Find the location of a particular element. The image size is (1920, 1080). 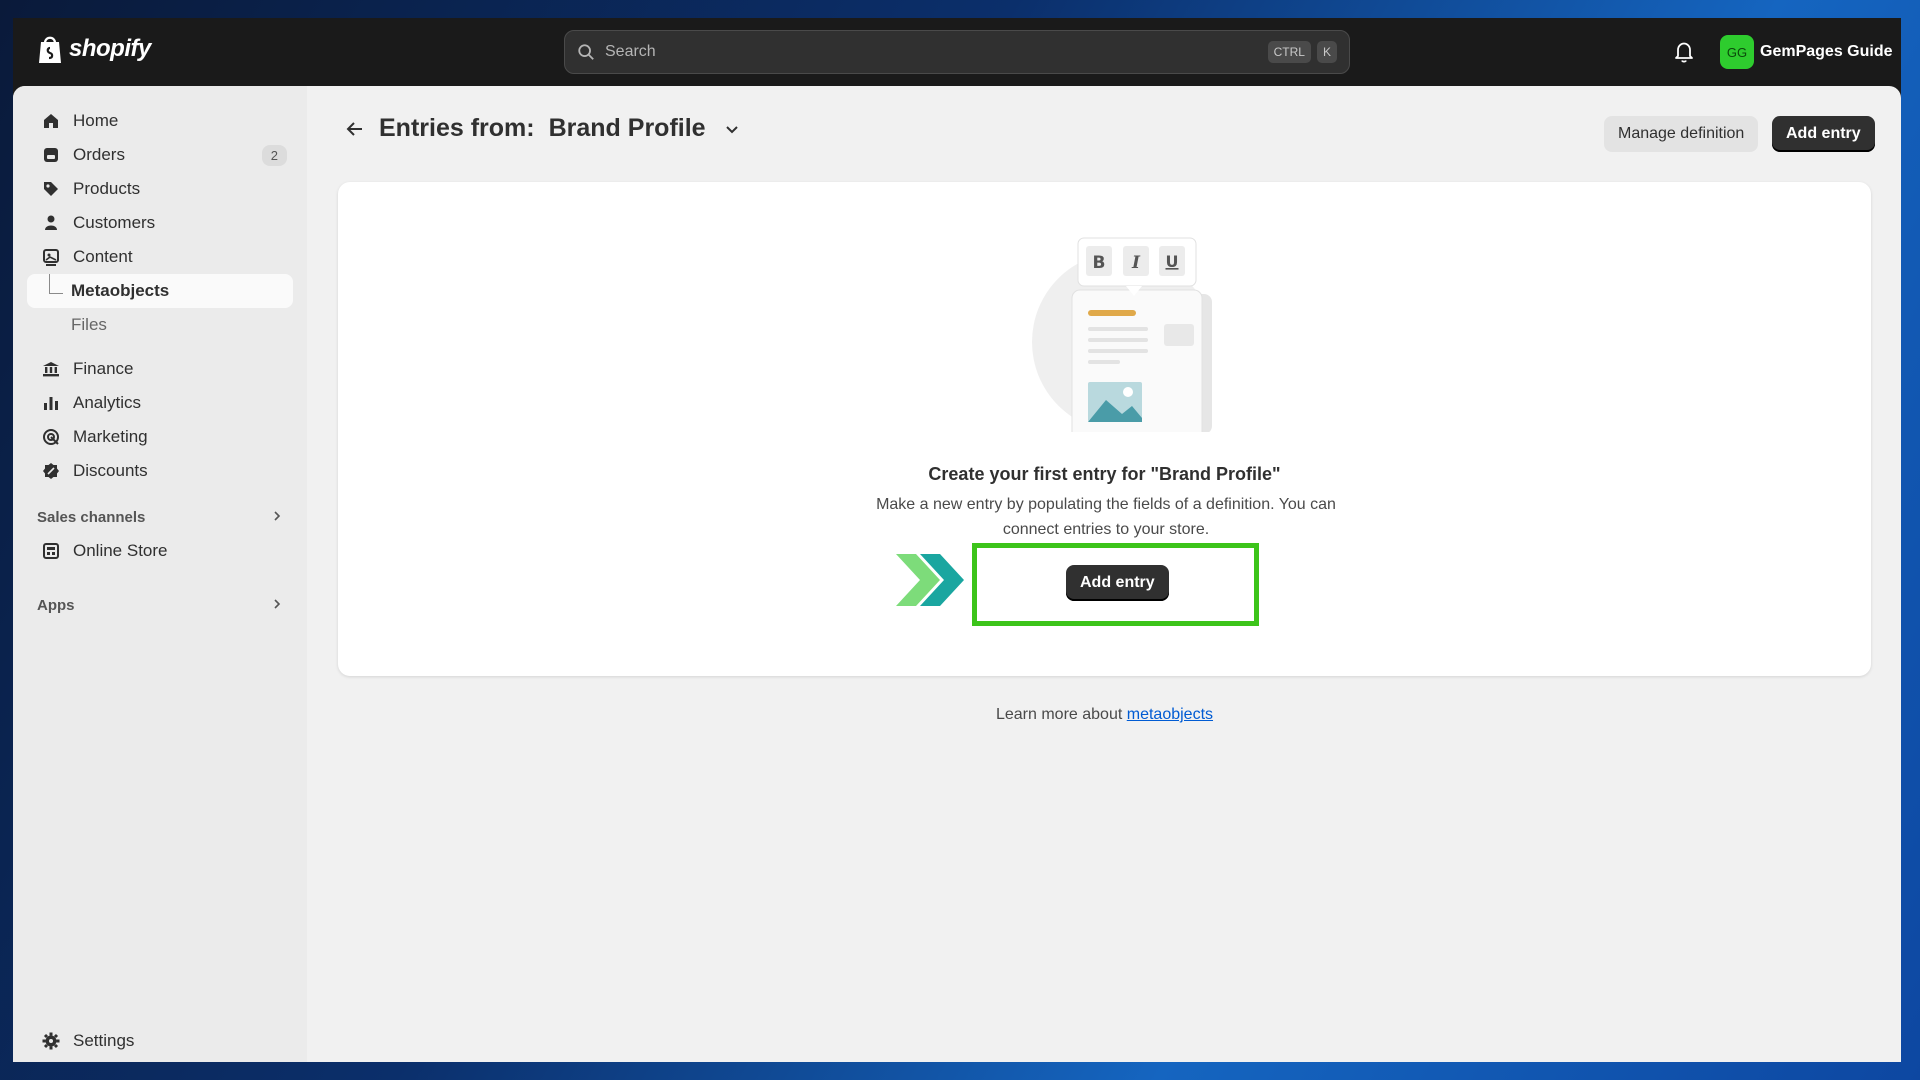

sidebar-item-label: Finance is located at coordinates (103, 368).